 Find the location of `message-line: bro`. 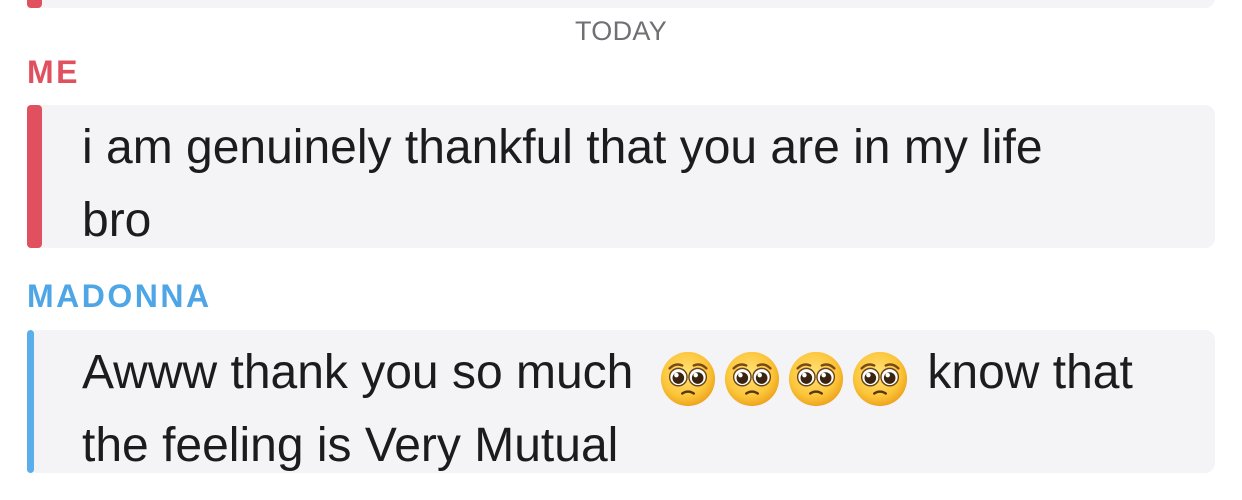

message-line: bro is located at coordinates (117, 220).